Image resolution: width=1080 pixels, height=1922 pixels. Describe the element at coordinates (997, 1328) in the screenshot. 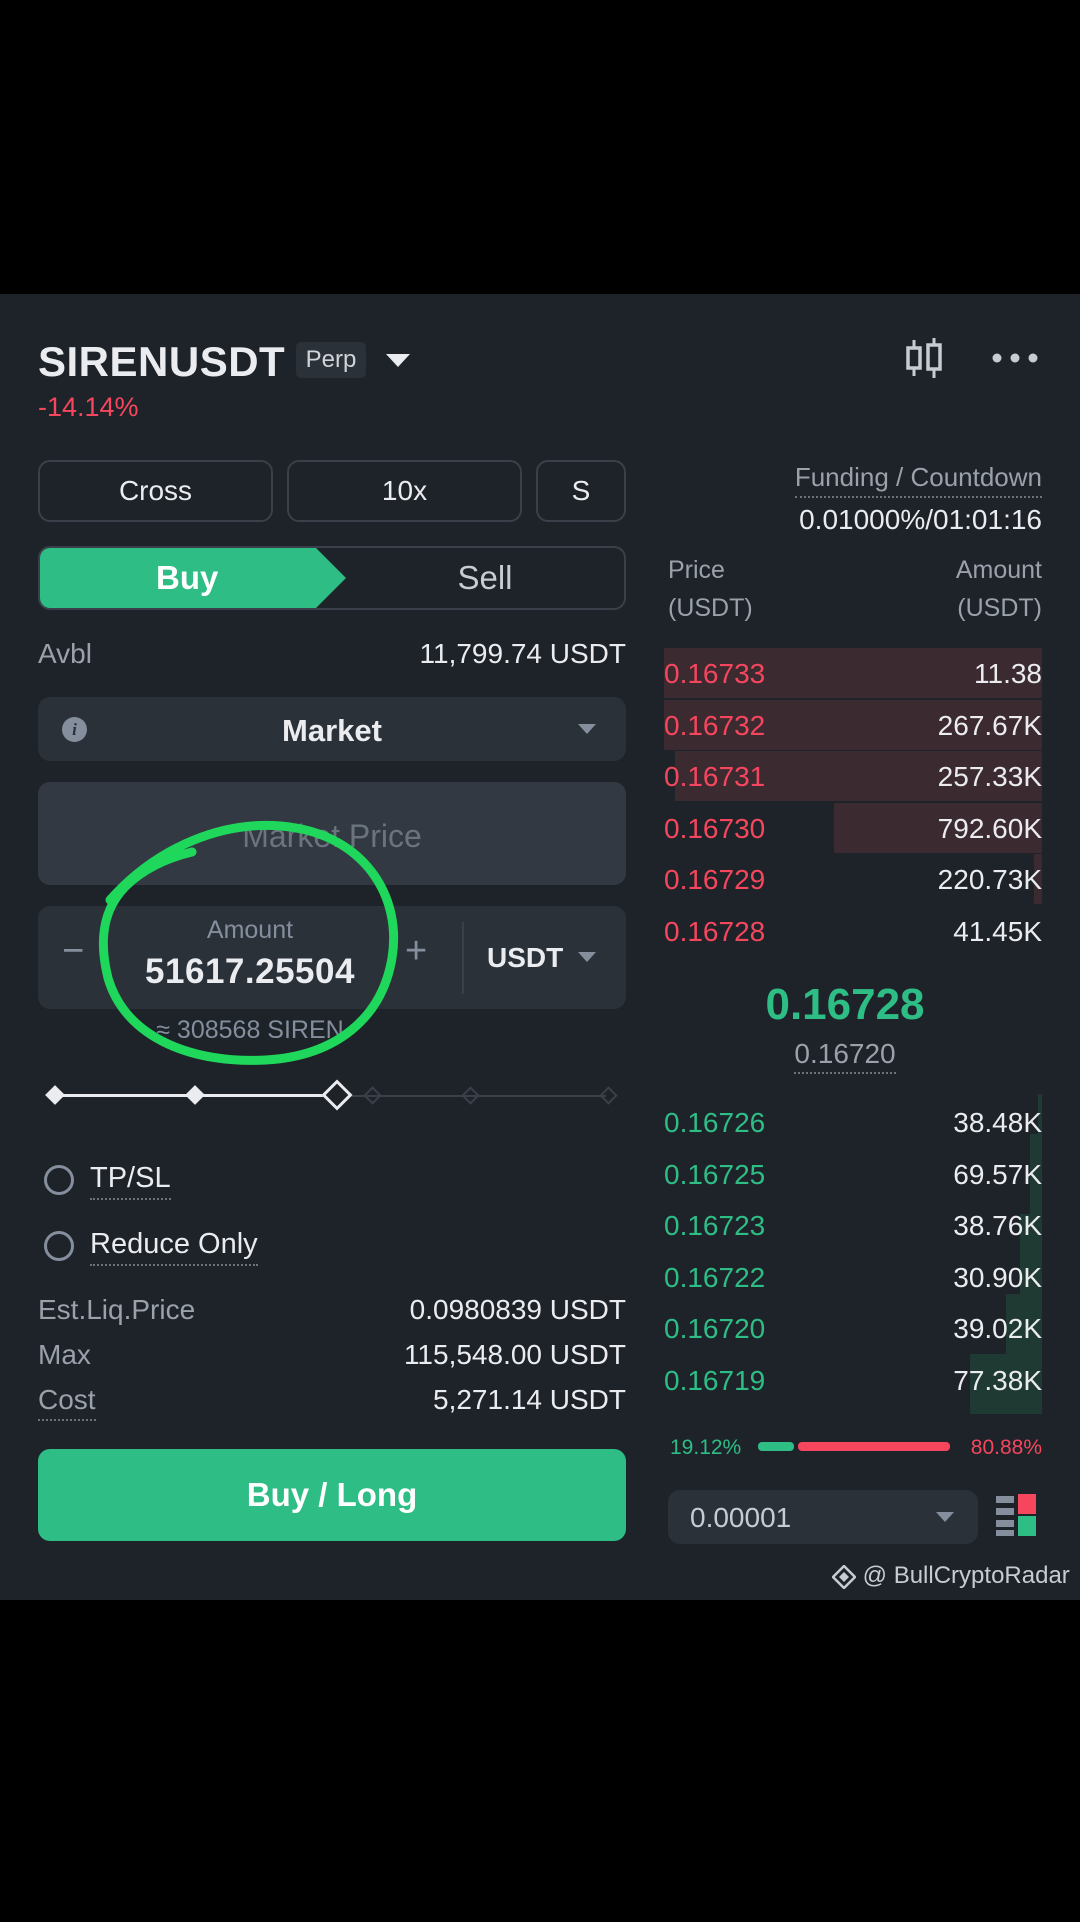

I see `bid-amount: 39.02K` at that location.